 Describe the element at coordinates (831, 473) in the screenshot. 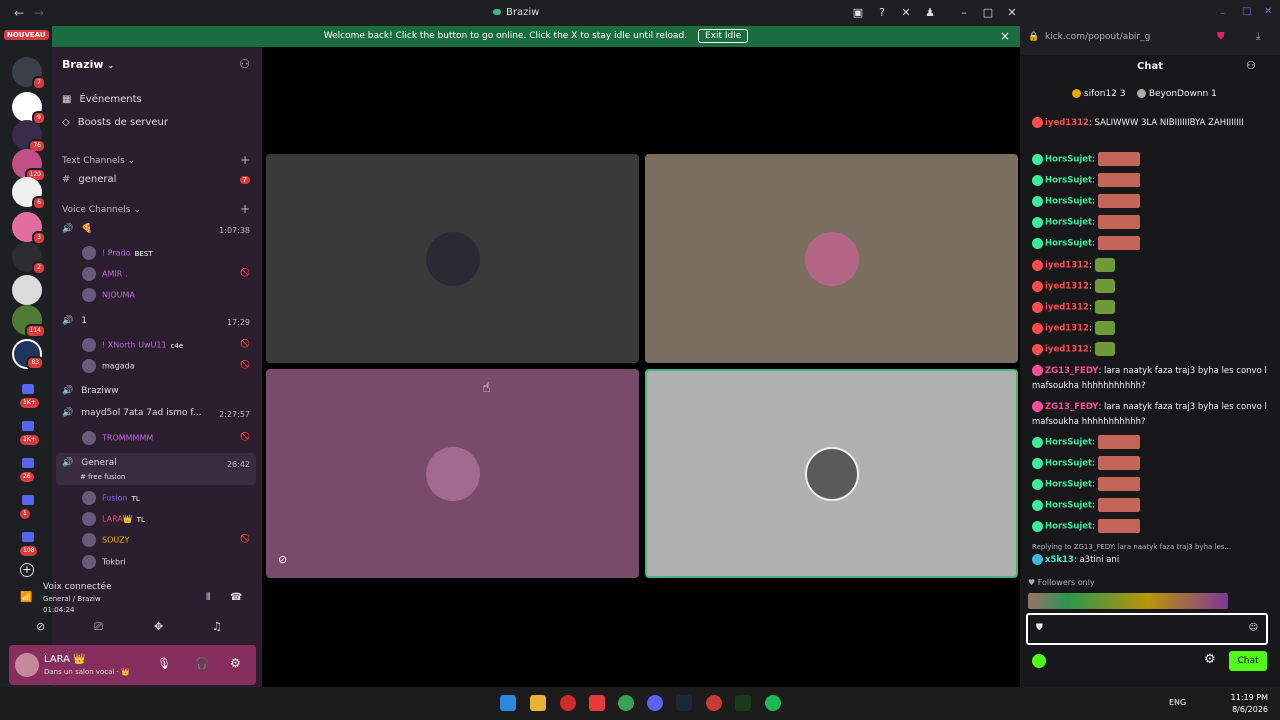

I see `participant-tile-speaking` at that location.